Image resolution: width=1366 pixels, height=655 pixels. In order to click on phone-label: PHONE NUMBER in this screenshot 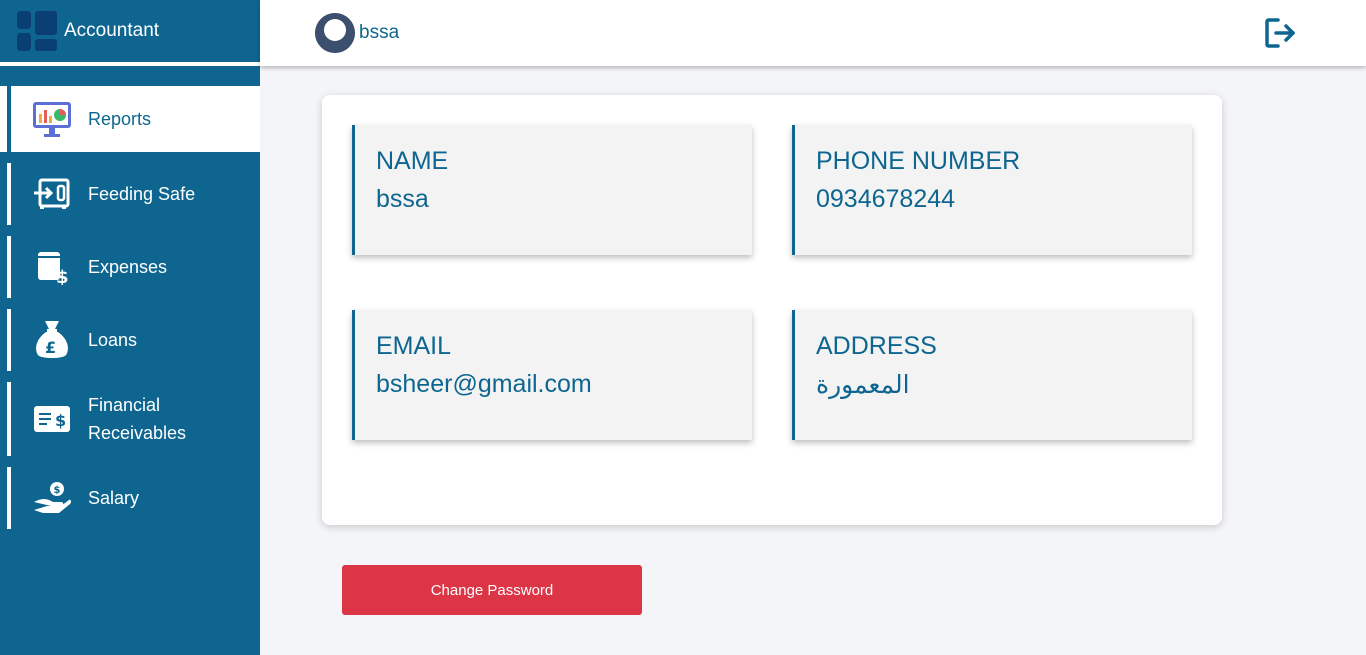, I will do `click(918, 161)`.